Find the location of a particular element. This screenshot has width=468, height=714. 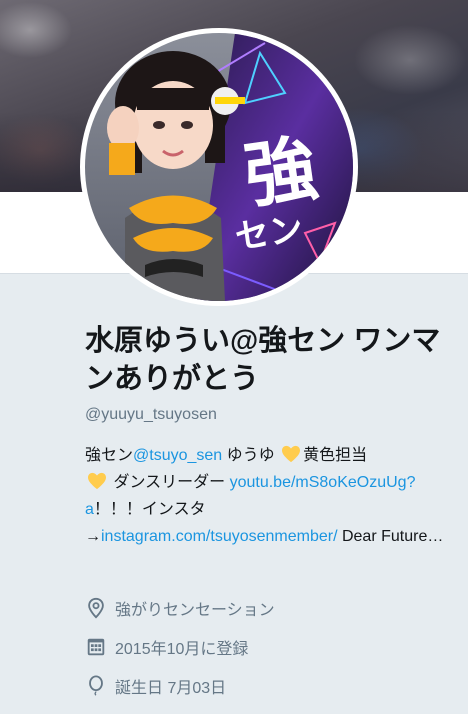

bio-instagram-link: instagram.com/tsuyosenmember/ is located at coordinates (219, 536).